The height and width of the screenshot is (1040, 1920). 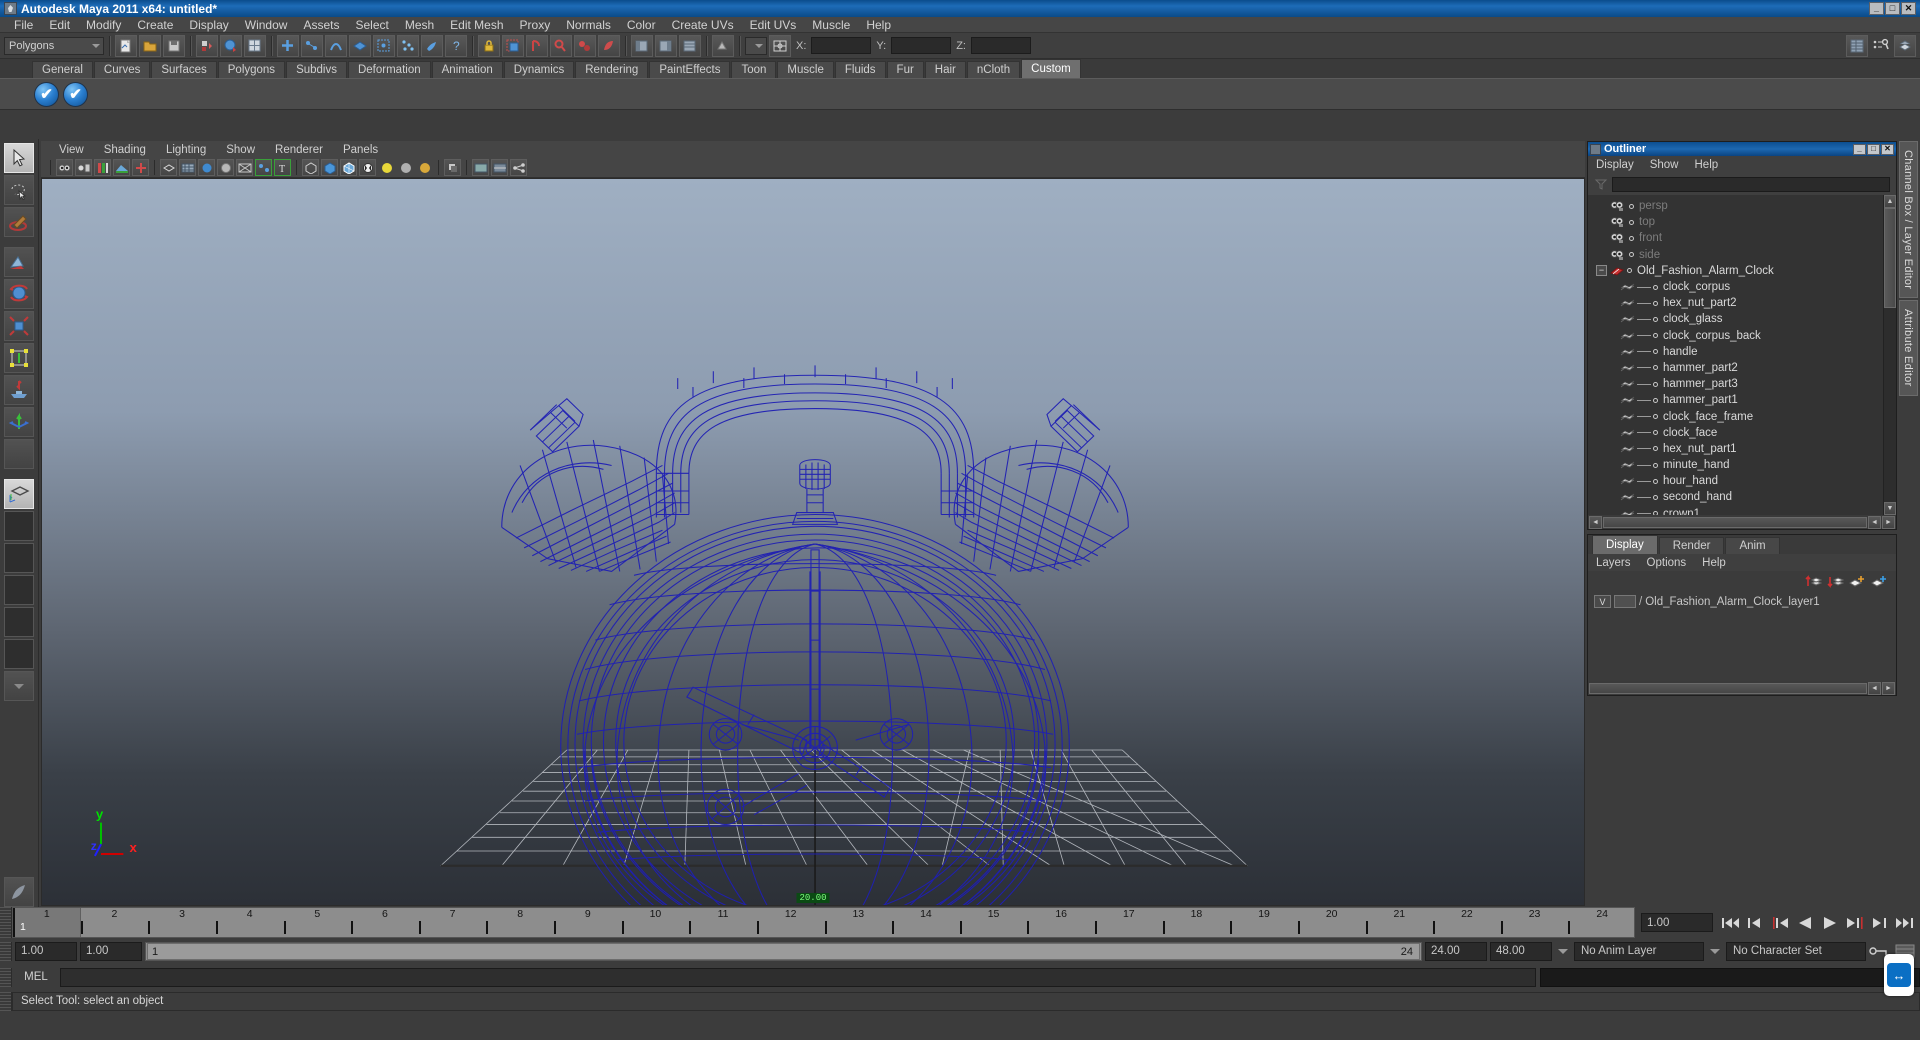 I want to click on soft-modification-tool-button, so click(x=19, y=390).